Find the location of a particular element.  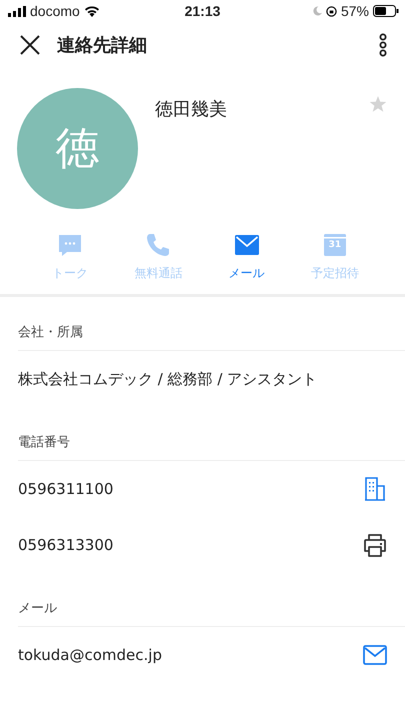

more-icon is located at coordinates (383, 45).